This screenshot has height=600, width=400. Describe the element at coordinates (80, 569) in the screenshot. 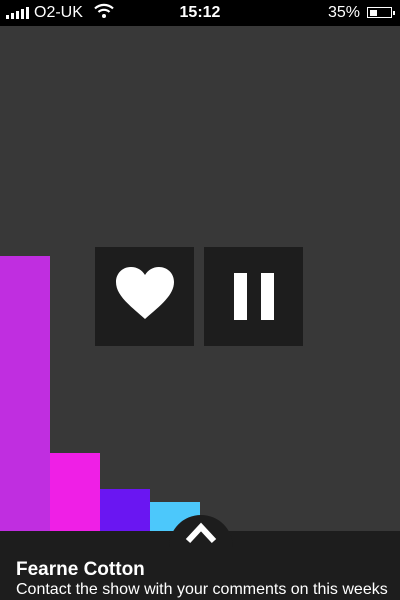

I see `show-title: Fearne Cotton` at that location.